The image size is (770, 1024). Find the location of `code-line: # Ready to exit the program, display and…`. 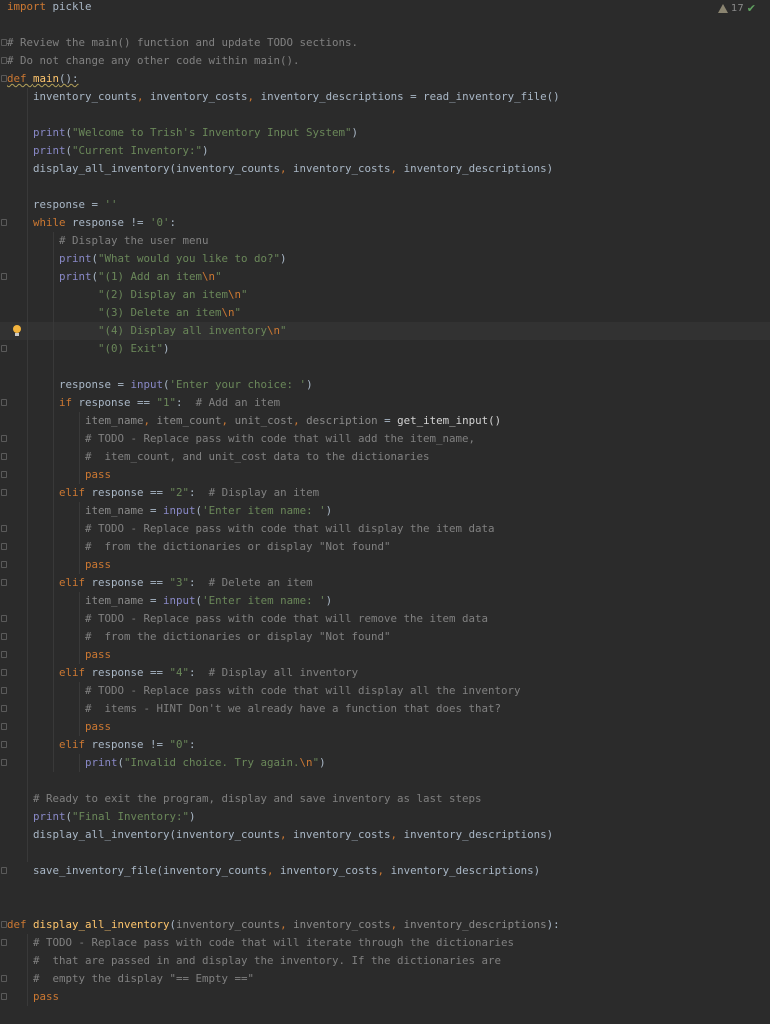

code-line: # Ready to exit the program, display and… is located at coordinates (385, 799).